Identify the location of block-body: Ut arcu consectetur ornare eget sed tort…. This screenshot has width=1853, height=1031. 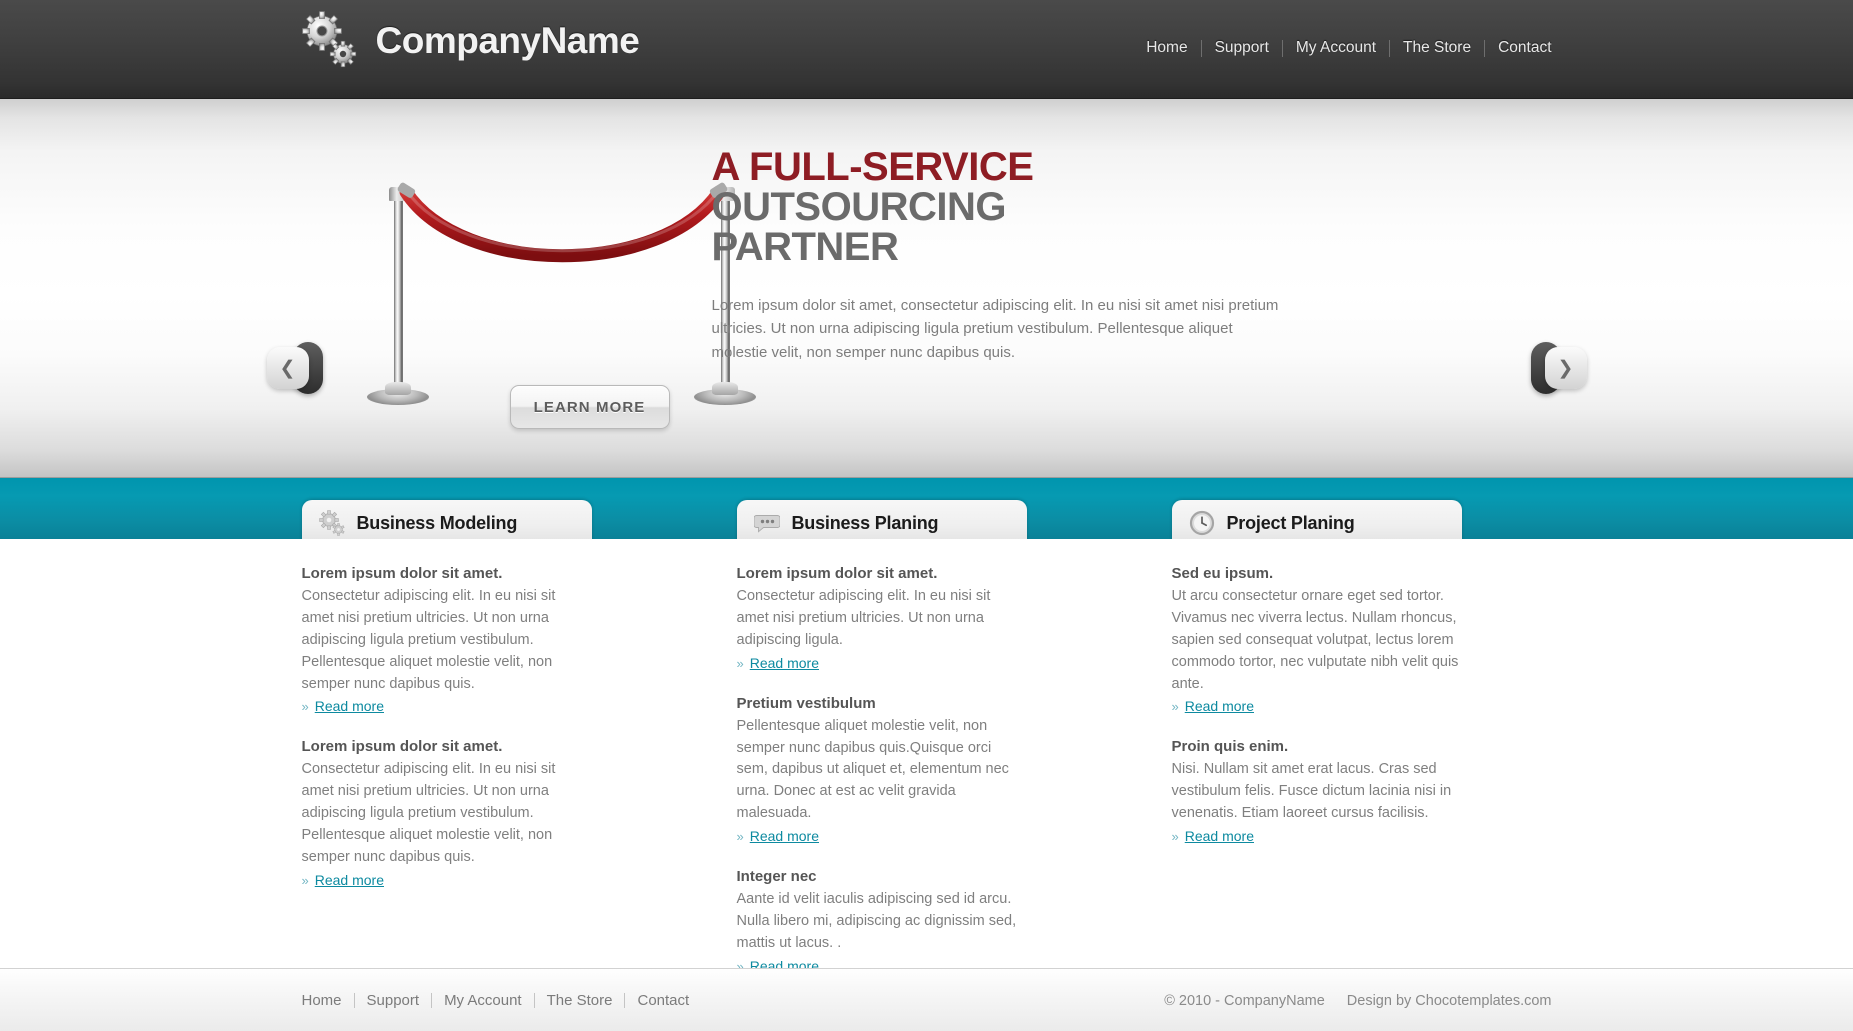
(1315, 640).